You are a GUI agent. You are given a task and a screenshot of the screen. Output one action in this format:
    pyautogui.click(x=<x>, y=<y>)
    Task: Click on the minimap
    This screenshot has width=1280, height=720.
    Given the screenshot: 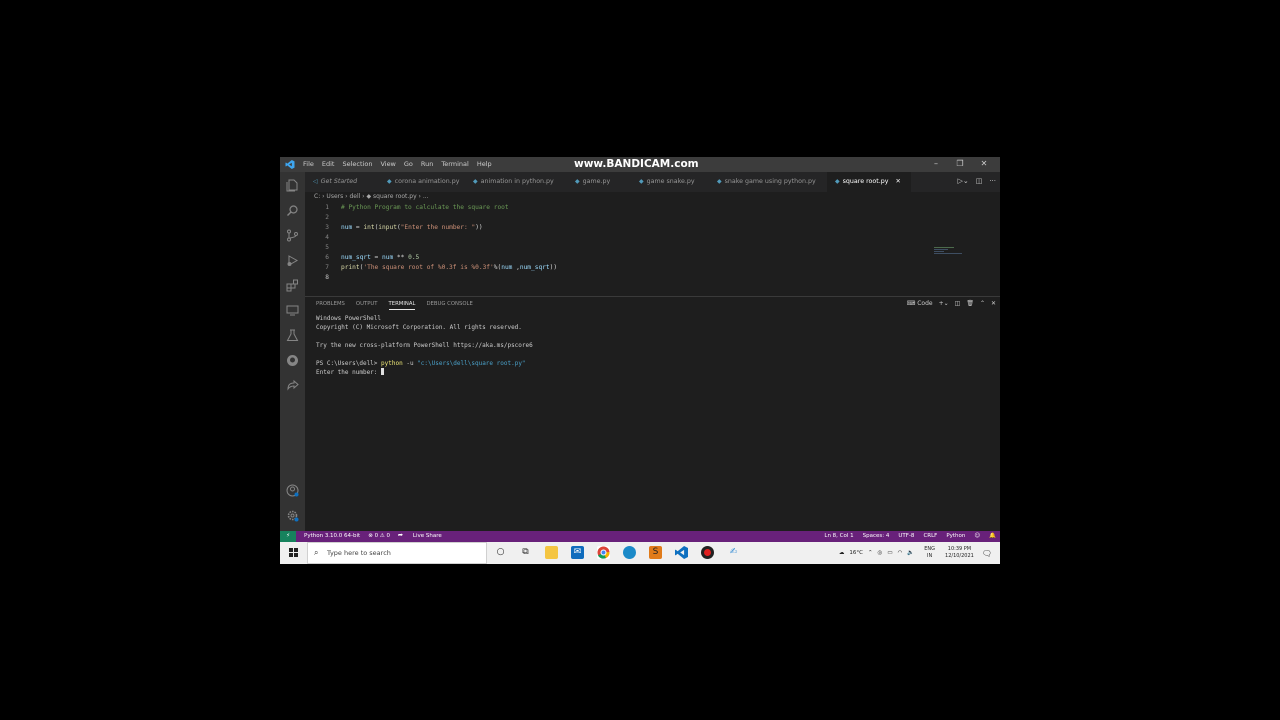 What is the action you would take?
    pyautogui.click(x=964, y=252)
    